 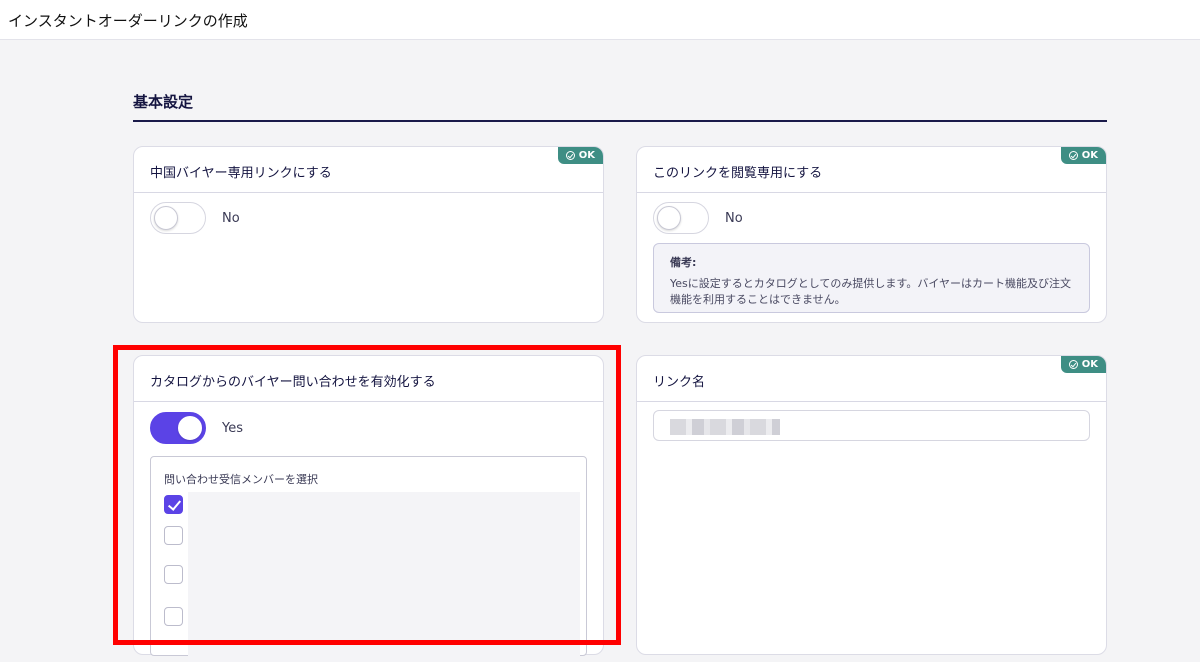 I want to click on china-buyer-toggle, so click(x=178, y=218).